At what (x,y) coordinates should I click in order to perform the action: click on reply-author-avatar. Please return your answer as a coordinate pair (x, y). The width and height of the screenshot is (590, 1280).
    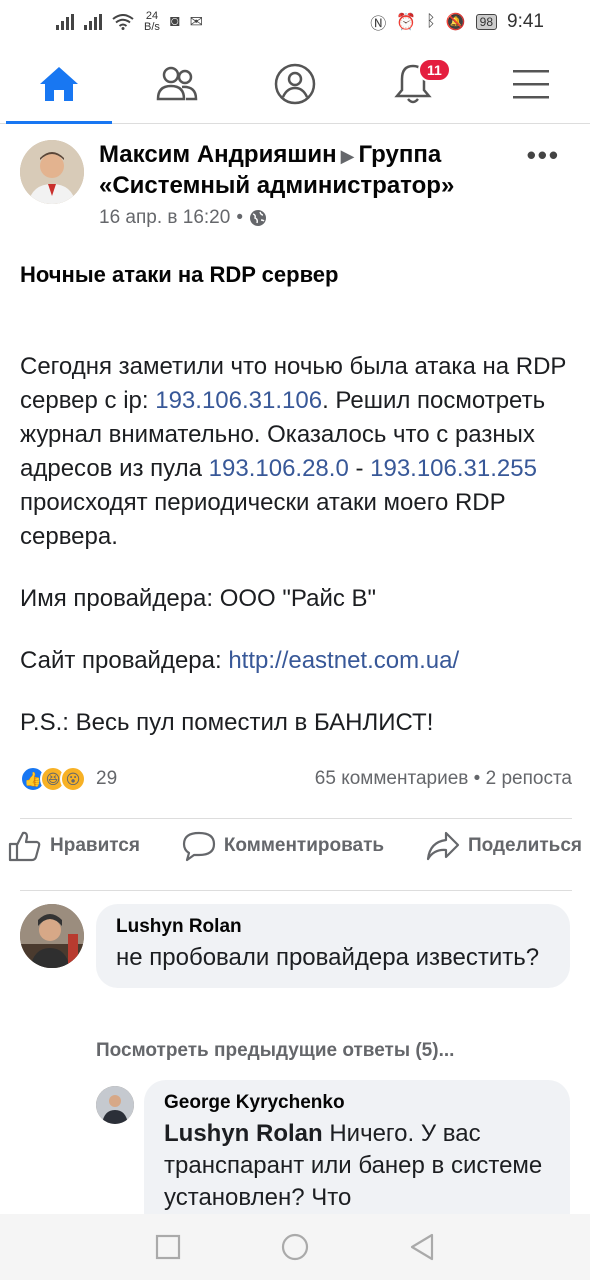
    Looking at the image, I should click on (115, 1105).